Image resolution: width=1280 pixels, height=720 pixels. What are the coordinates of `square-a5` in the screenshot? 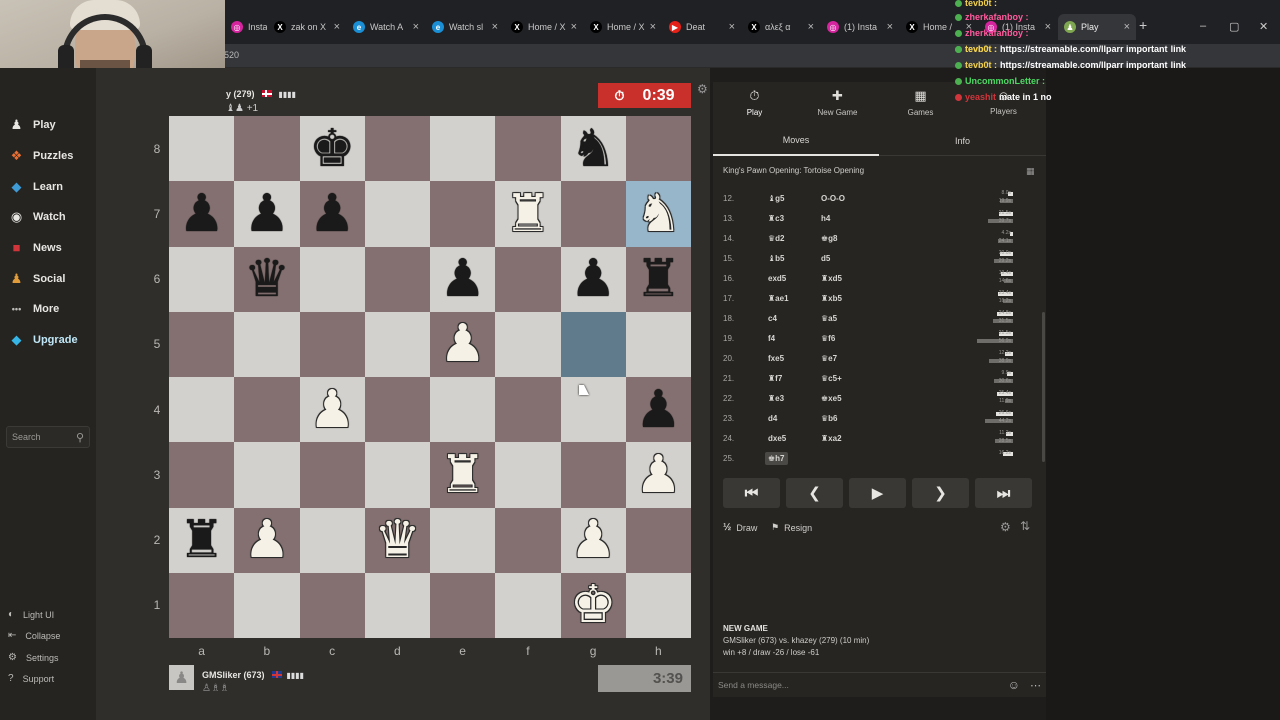 It's located at (202, 344).